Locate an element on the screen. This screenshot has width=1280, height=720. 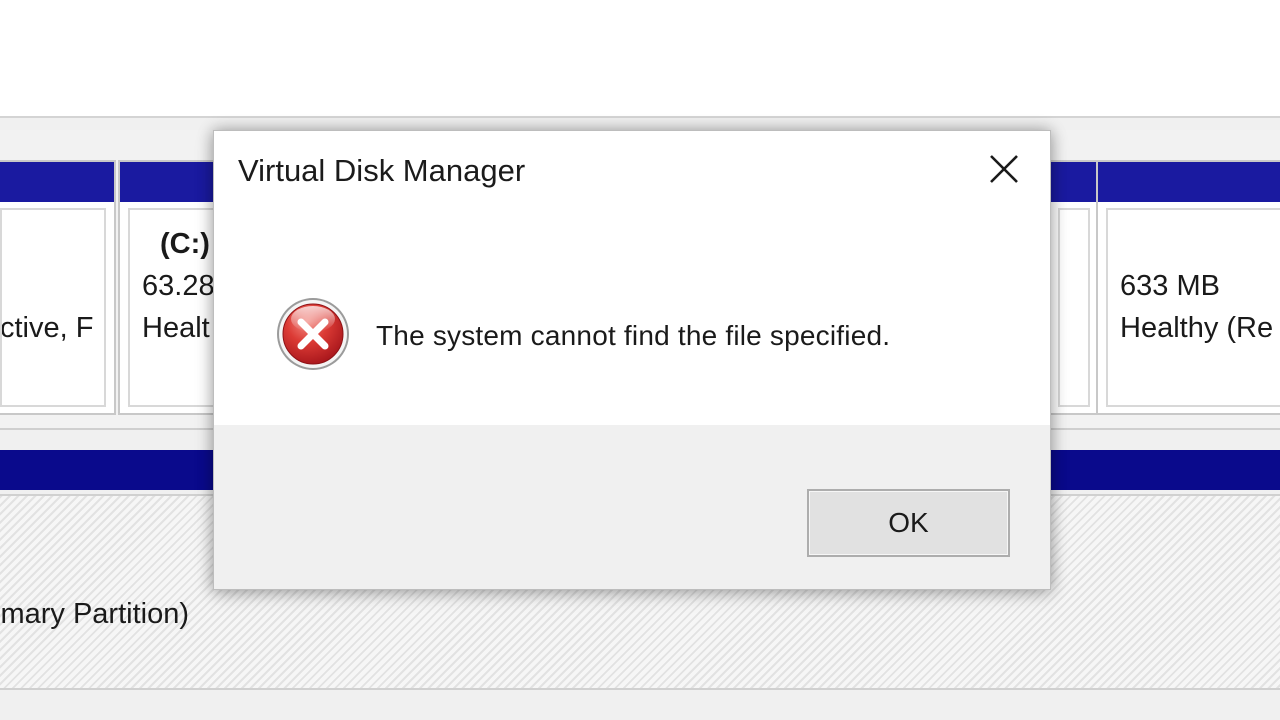
partition-system-reserved: ctive, F is located at coordinates (58, 287).